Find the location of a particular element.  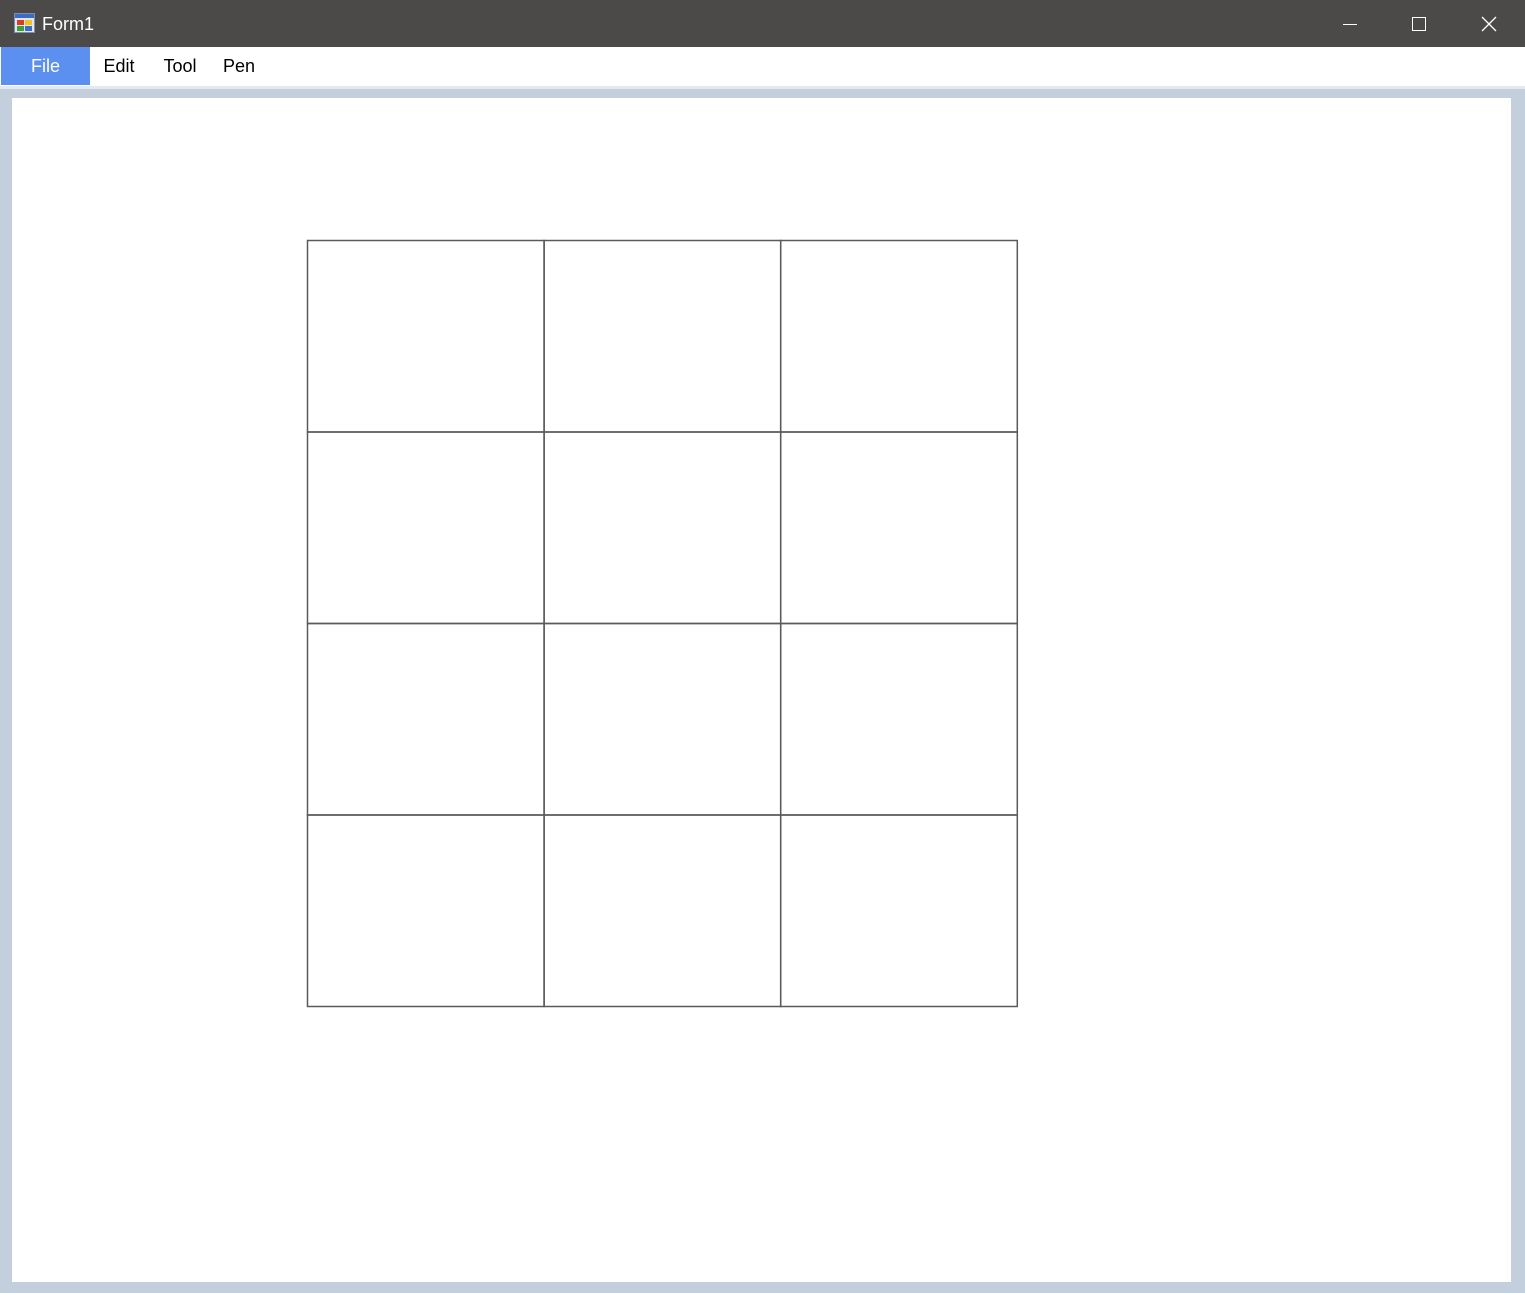

menu-tool: Tool is located at coordinates (180, 66).